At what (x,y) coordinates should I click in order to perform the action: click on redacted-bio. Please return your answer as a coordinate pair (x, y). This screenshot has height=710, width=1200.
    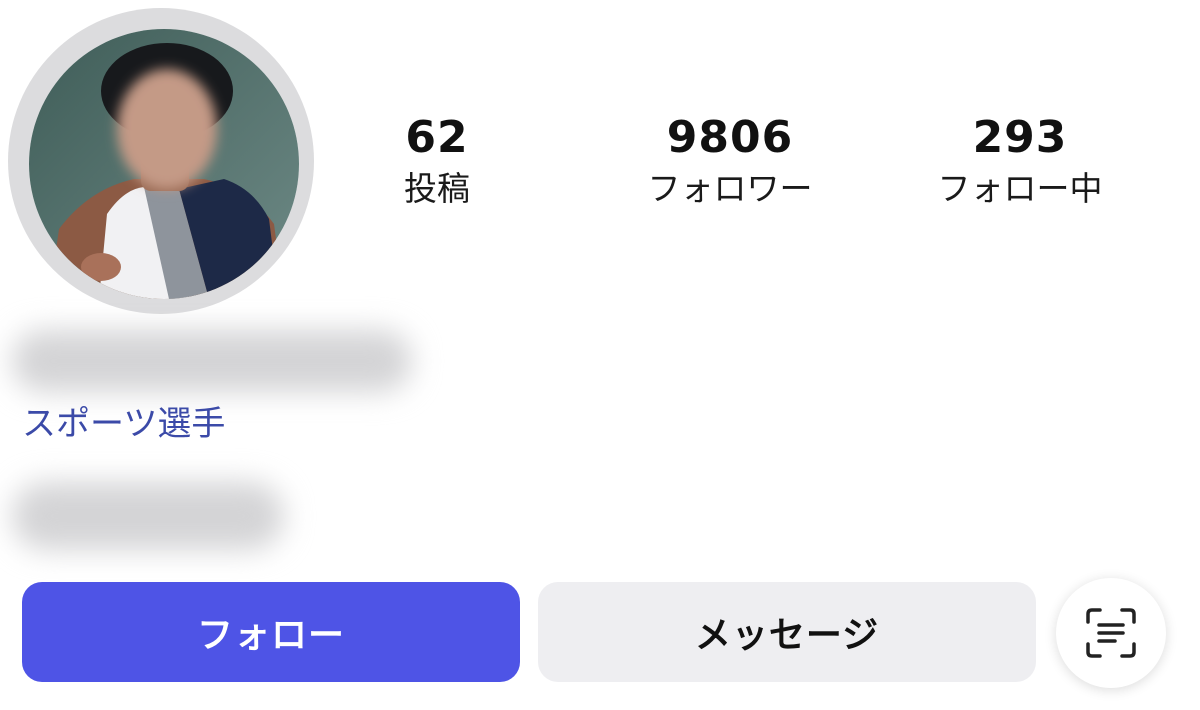
    Looking at the image, I should click on (148, 516).